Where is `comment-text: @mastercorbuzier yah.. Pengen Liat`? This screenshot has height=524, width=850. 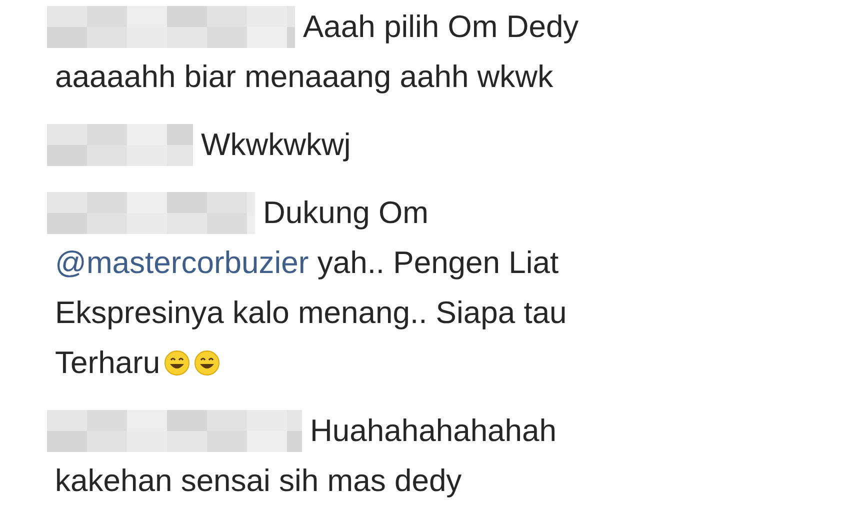 comment-text: @mastercorbuzier yah.. Pengen Liat is located at coordinates (307, 263).